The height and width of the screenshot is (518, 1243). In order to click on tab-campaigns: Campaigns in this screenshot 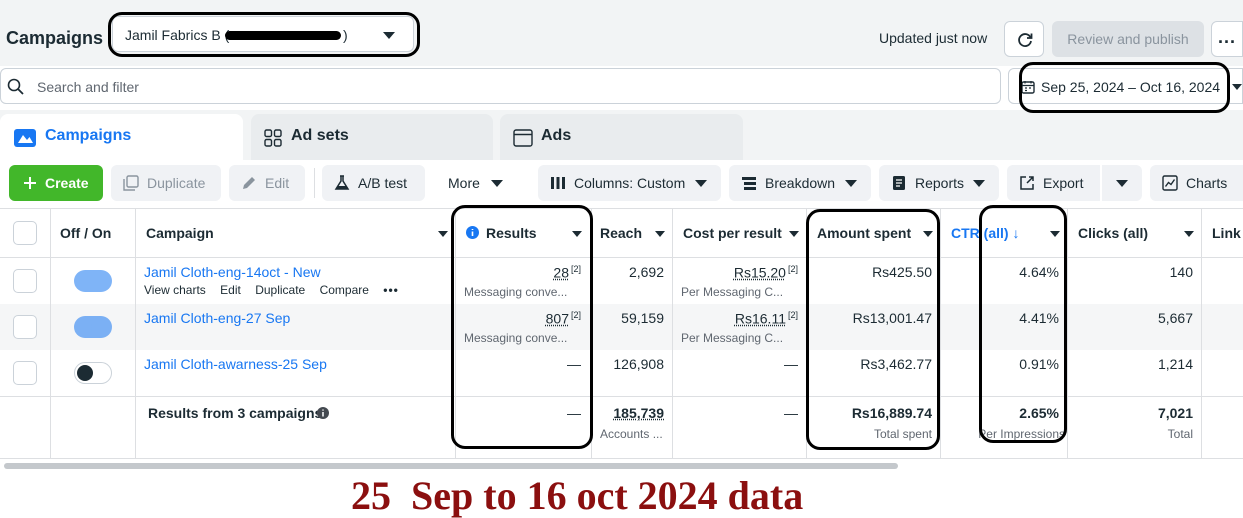, I will do `click(121, 137)`.